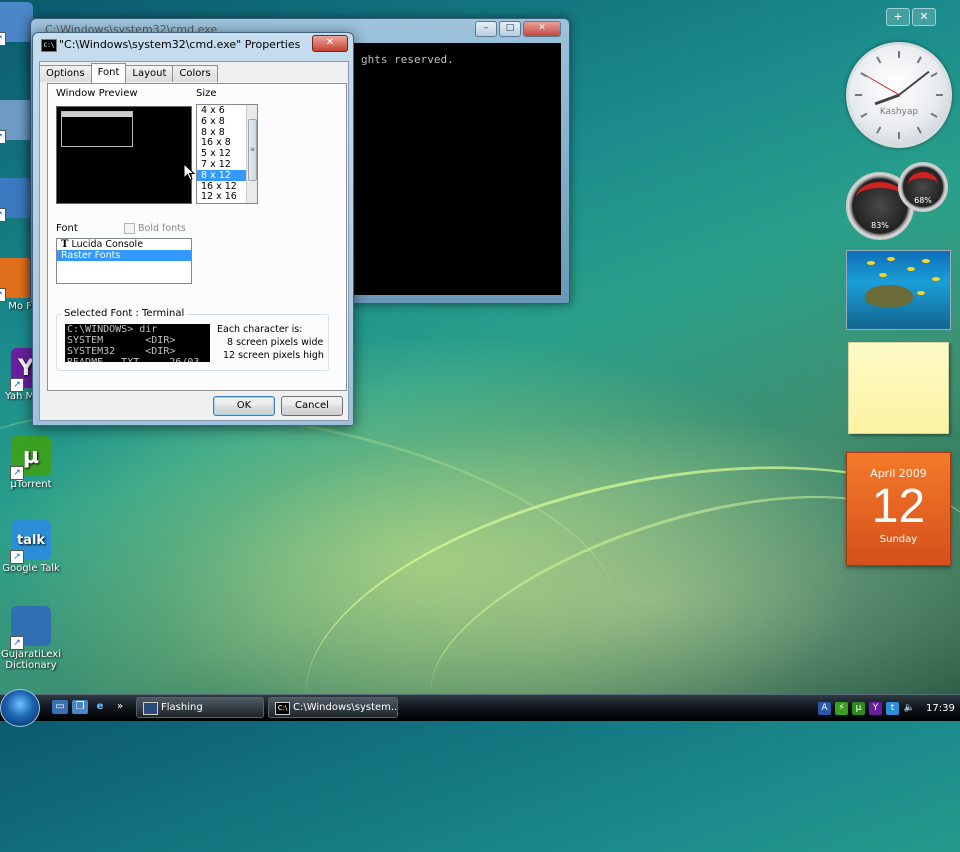 This screenshot has width=960, height=852. I want to click on start-button, so click(20, 708).